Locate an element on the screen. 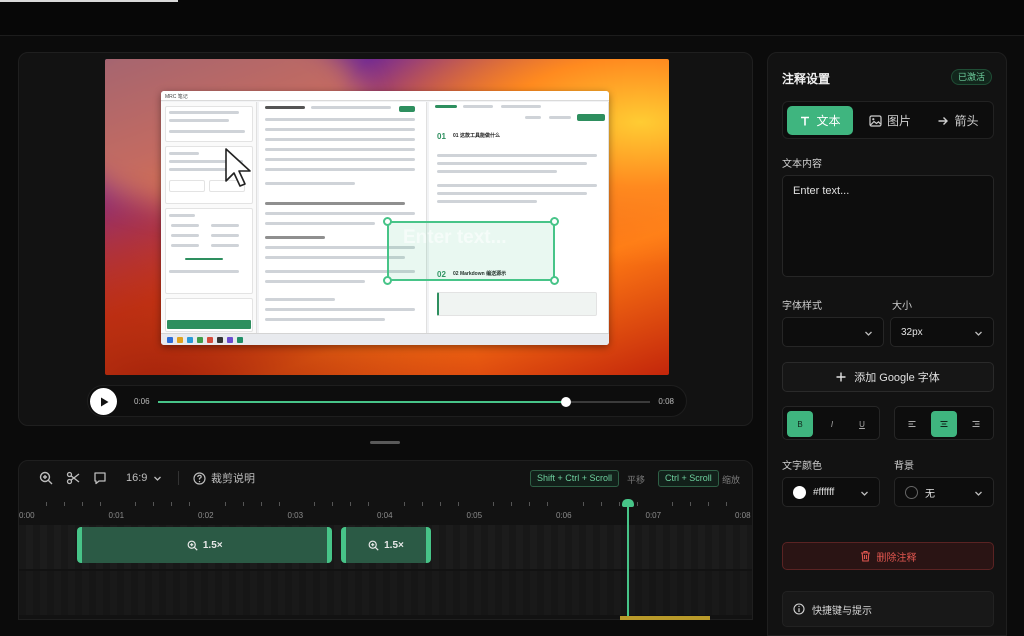 The height and width of the screenshot is (636, 1024). top-bar is located at coordinates (512, 18).